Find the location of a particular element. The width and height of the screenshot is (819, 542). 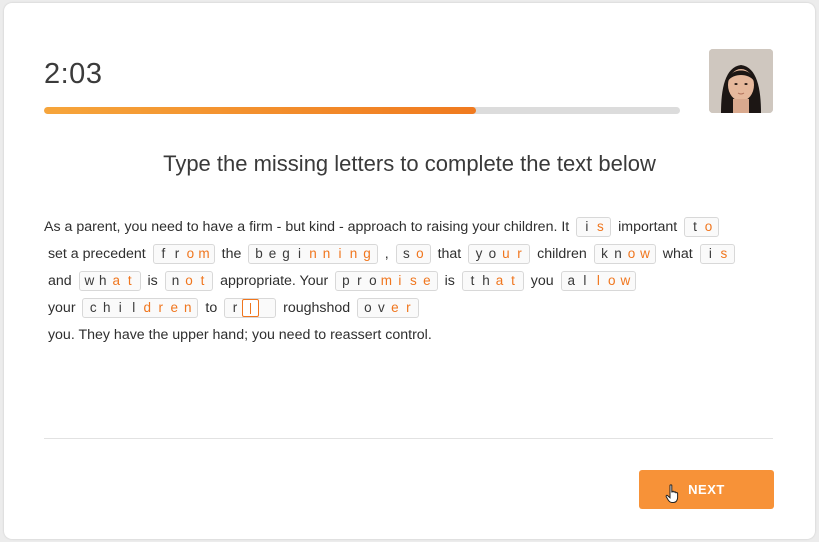

letter-input: d is located at coordinates (147, 308).